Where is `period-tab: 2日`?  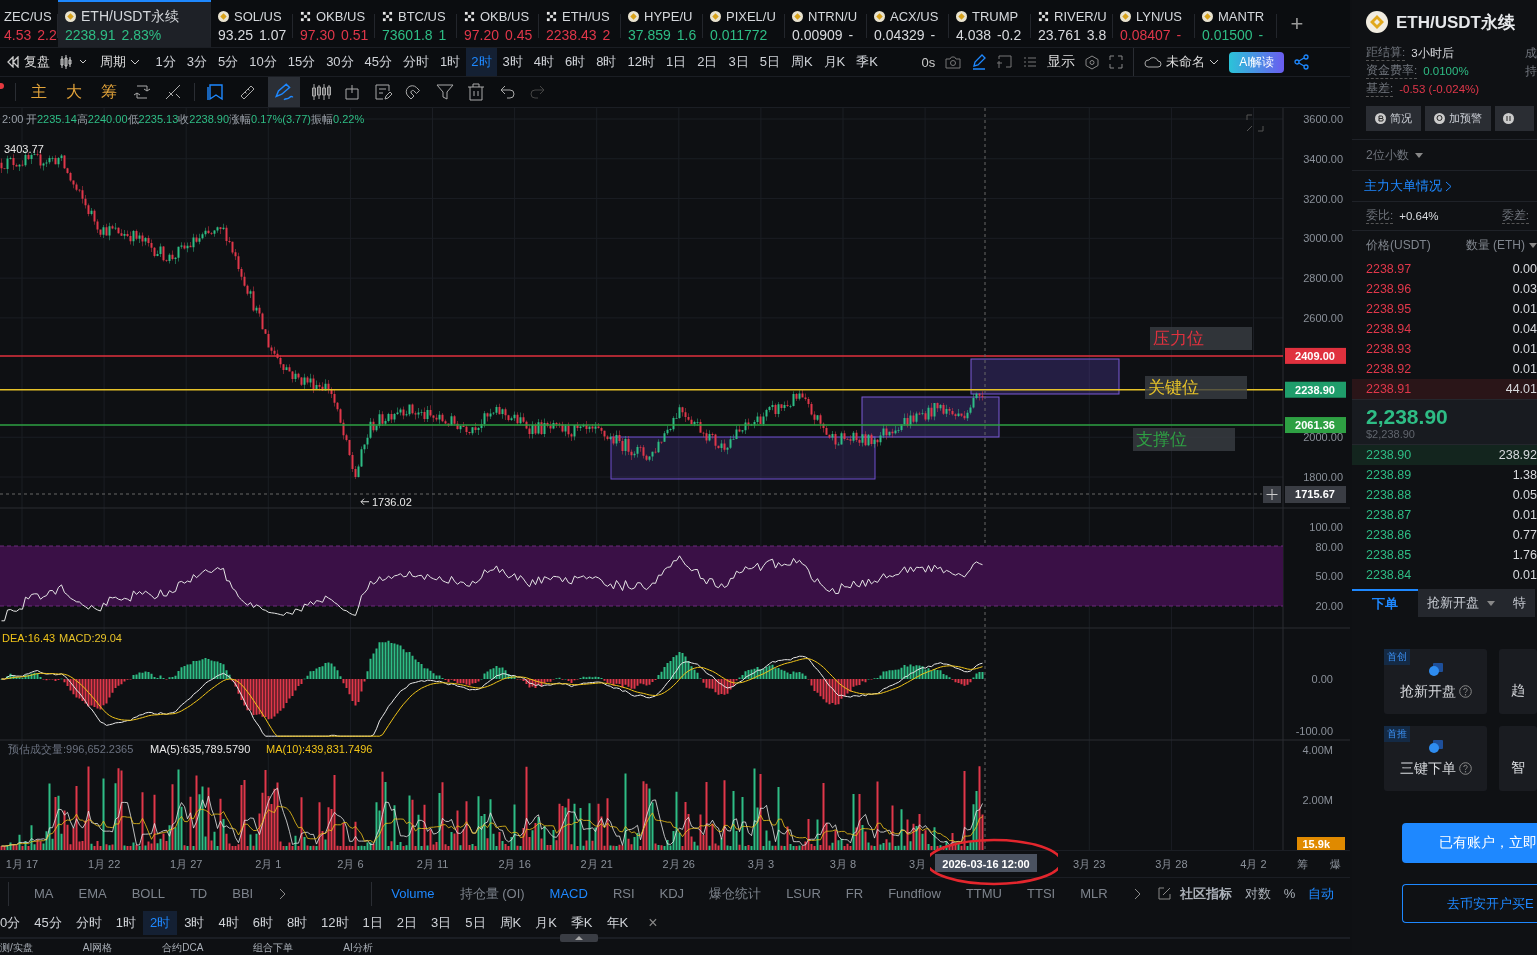 period-tab: 2日 is located at coordinates (407, 923).